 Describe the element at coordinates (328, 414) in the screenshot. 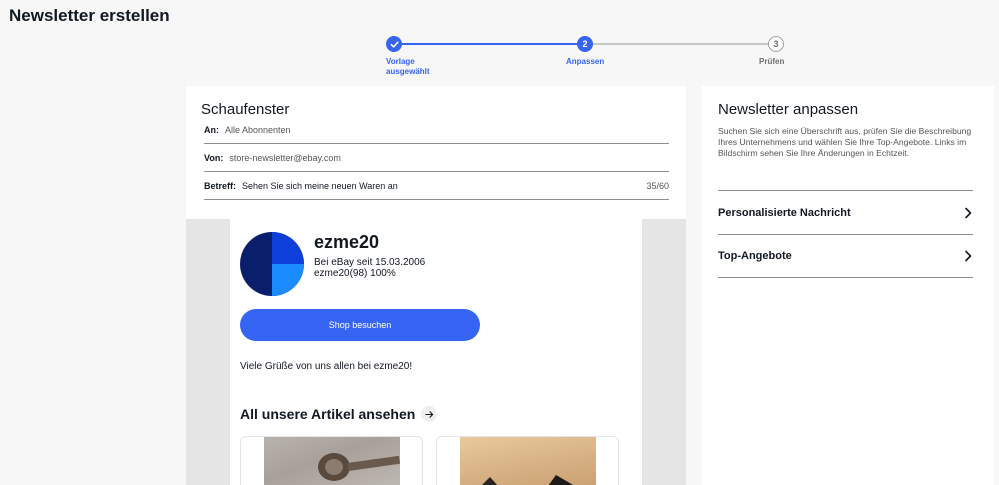

I see `all-items-label: All unsere Artikel ansehen` at that location.